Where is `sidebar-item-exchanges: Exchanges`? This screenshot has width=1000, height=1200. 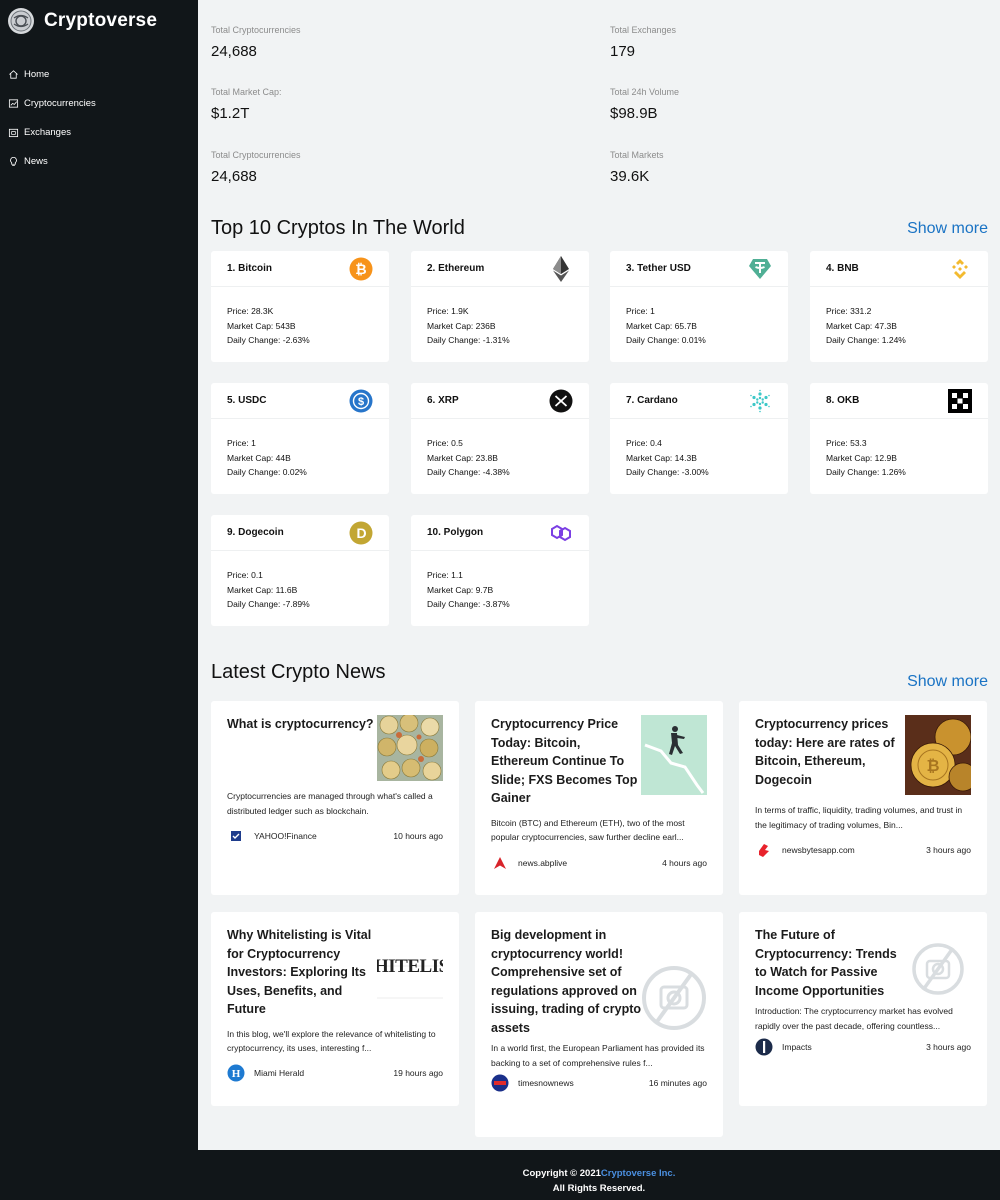
sidebar-item-exchanges: Exchanges is located at coordinates (99, 132).